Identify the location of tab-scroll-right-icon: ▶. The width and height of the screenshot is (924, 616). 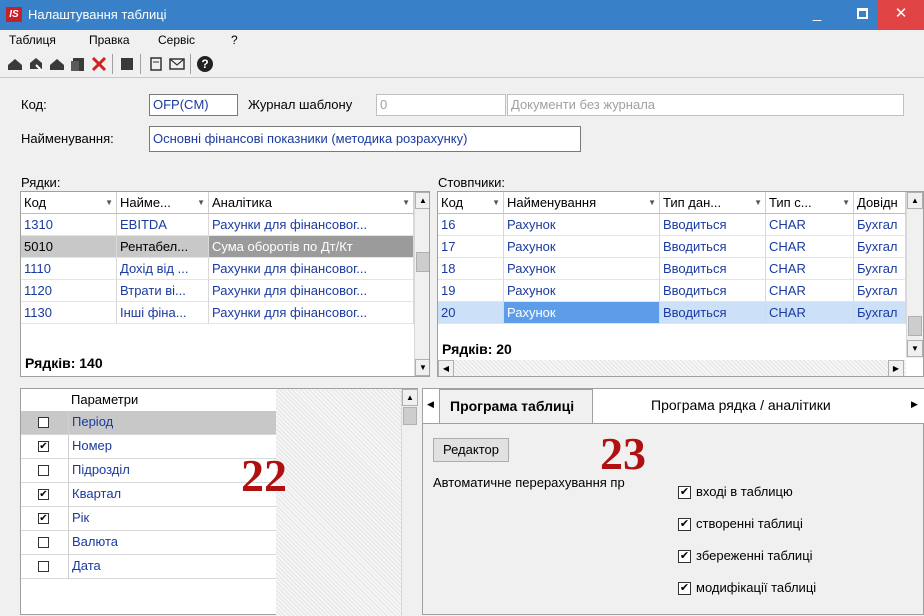
(914, 404).